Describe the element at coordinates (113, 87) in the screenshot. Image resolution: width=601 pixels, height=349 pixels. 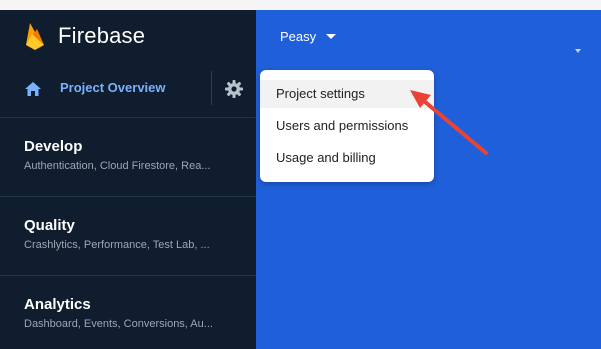
I see `project-overview-link: Project Overview` at that location.